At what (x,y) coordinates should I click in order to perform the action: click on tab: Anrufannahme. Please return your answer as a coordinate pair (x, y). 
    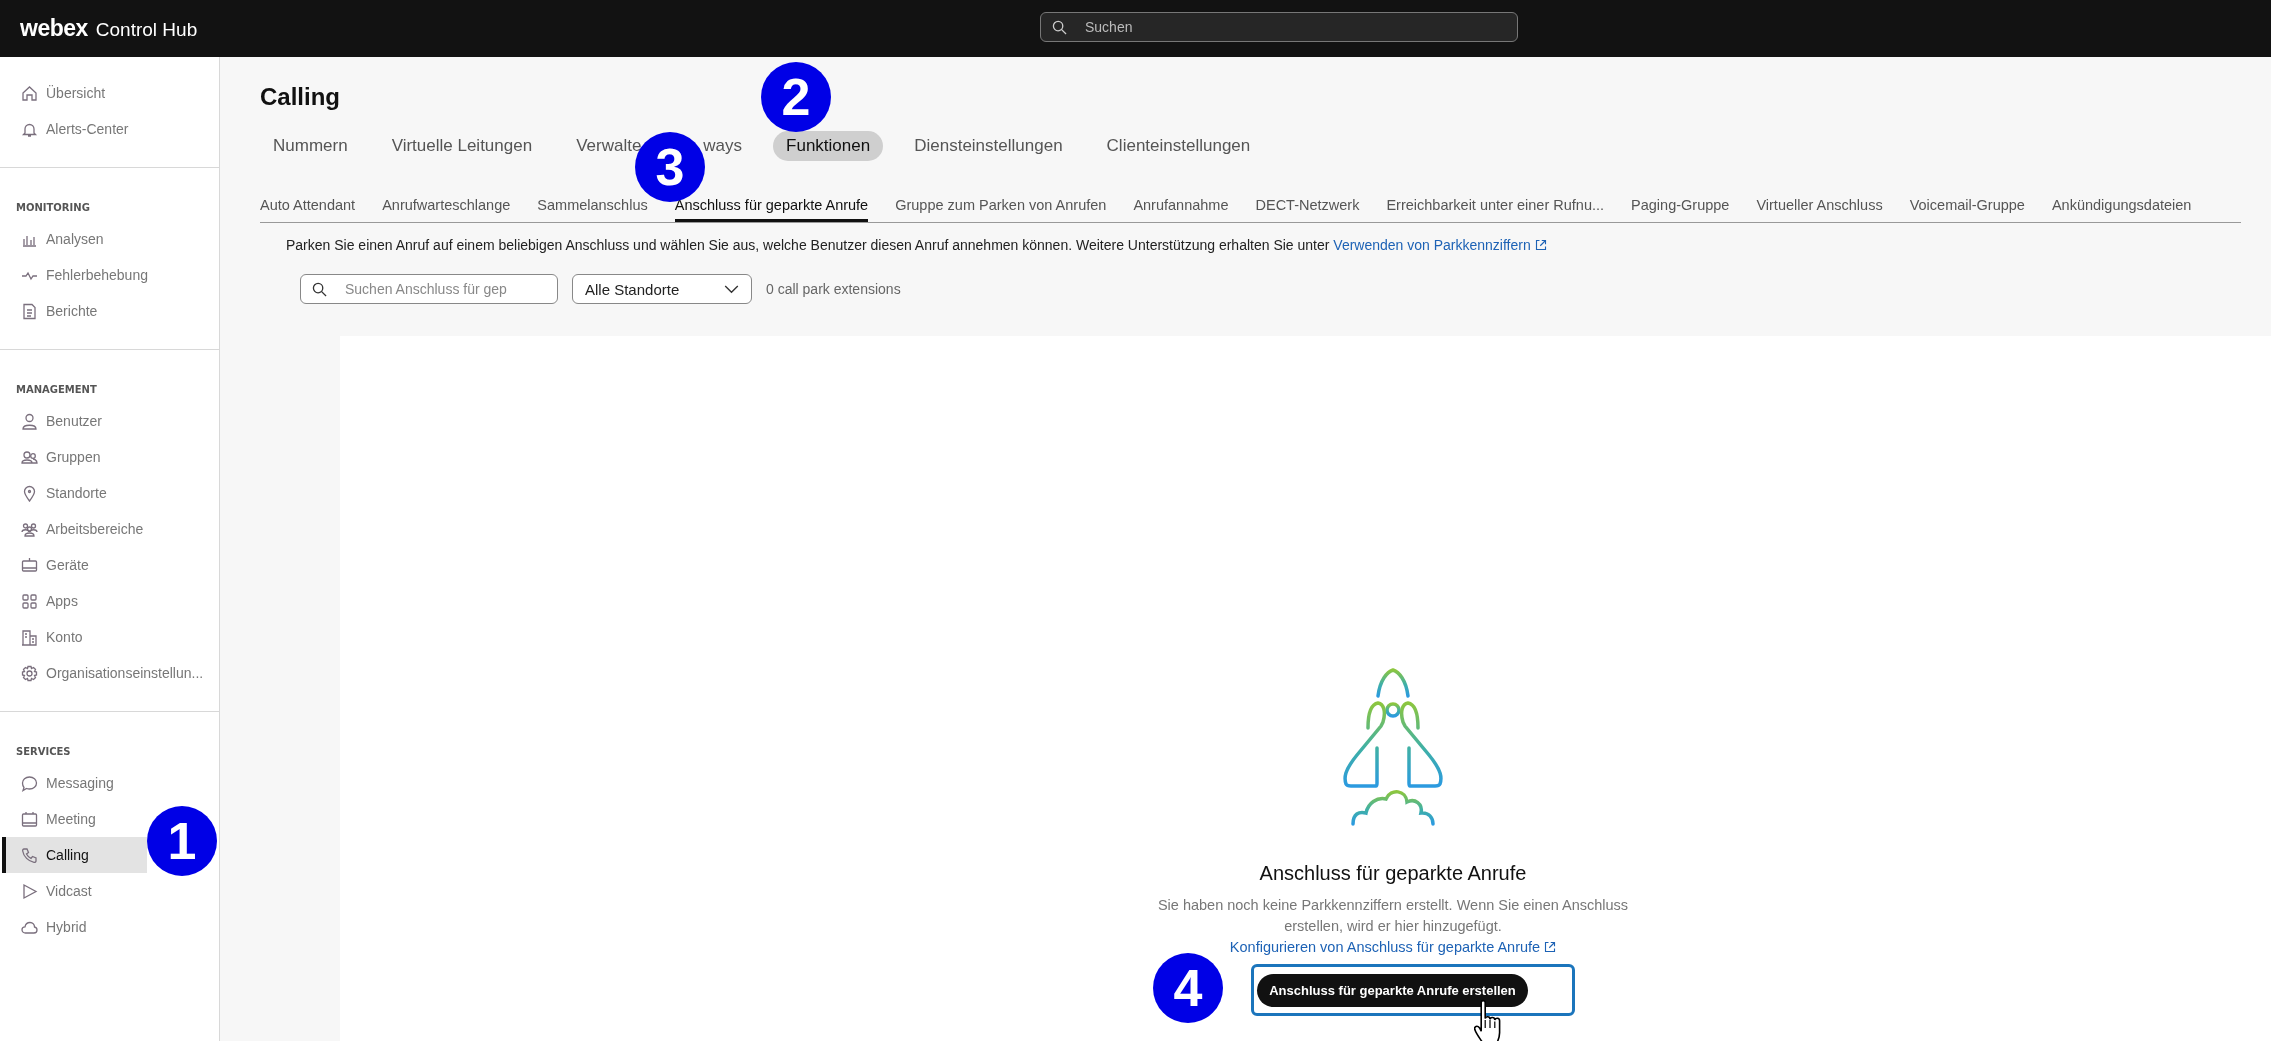
    Looking at the image, I should click on (1181, 209).